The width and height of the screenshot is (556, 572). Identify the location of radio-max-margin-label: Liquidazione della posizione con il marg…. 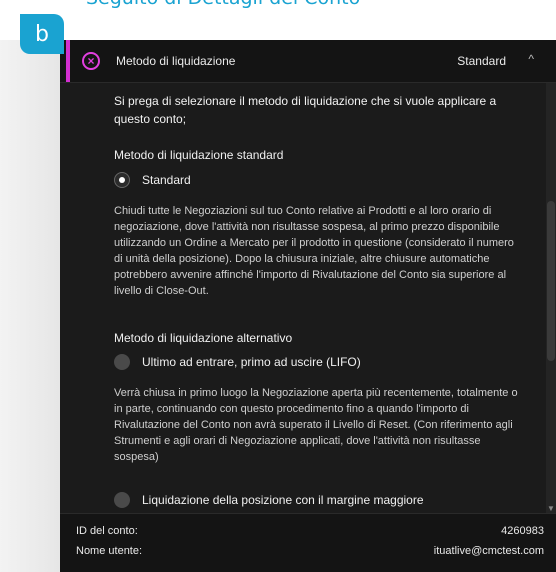
(283, 500).